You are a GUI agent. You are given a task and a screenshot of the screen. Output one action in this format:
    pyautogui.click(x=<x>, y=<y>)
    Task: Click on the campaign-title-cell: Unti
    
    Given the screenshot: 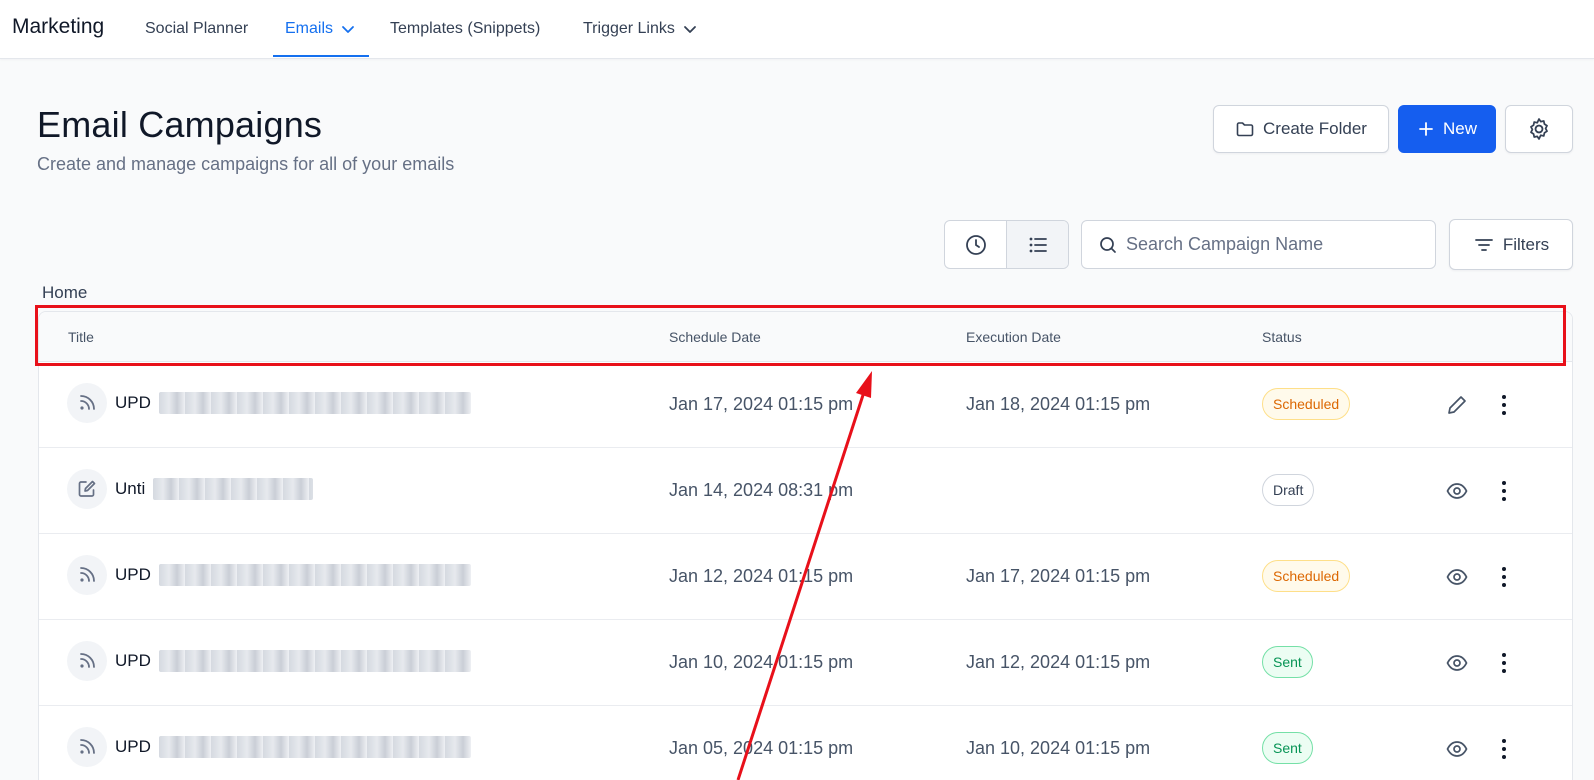 What is the action you would take?
    pyautogui.click(x=190, y=489)
    